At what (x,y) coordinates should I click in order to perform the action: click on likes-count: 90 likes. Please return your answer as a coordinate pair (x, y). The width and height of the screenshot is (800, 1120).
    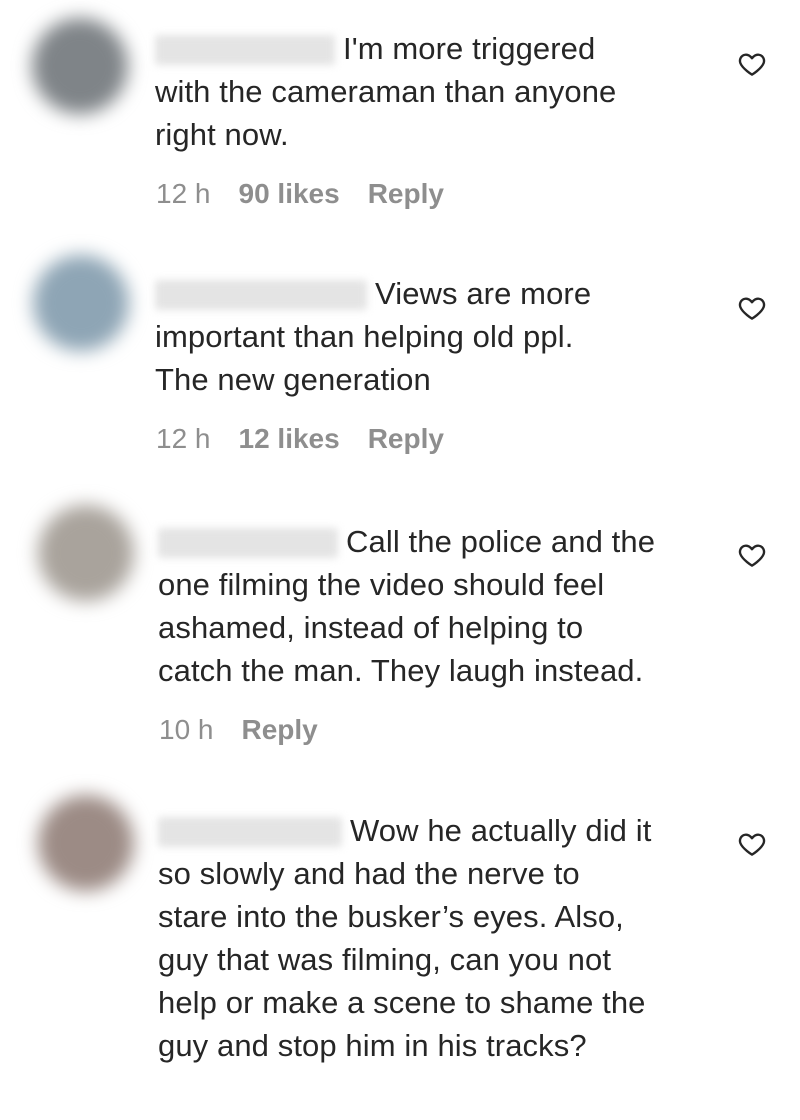
    Looking at the image, I should click on (289, 193).